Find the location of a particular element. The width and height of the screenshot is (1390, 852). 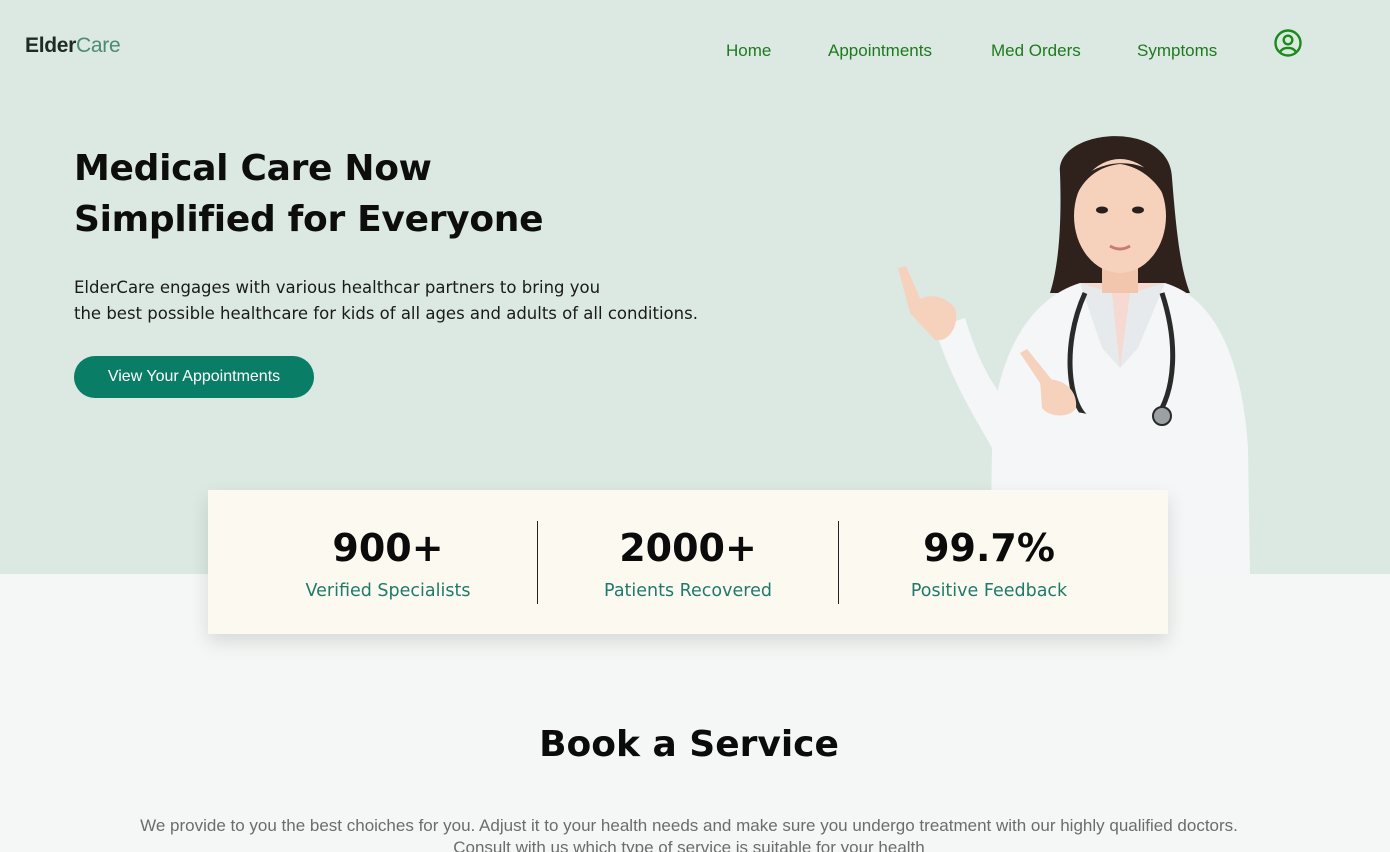

stat-patients: 2000+ Patients Recovered is located at coordinates (688, 562).